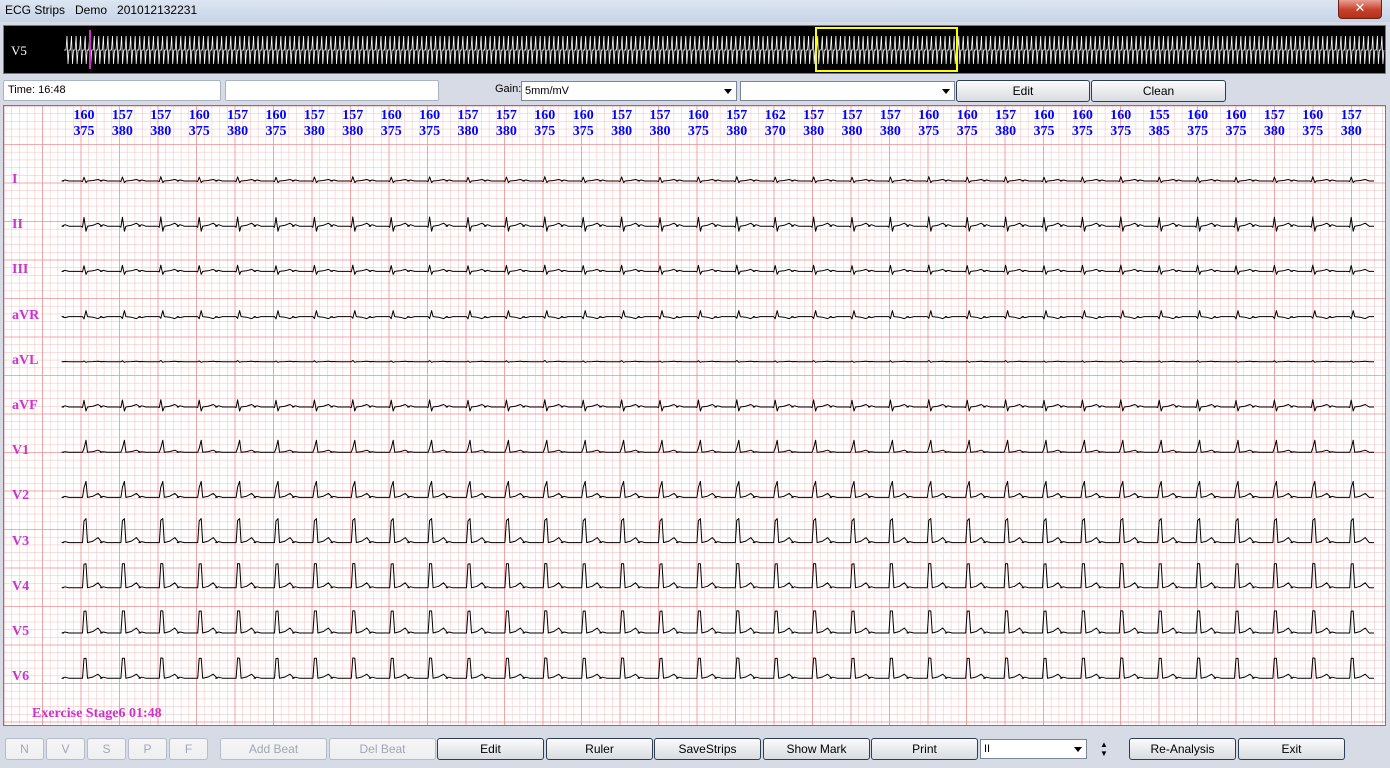 Image resolution: width=1390 pixels, height=768 pixels. What do you see at coordinates (106, 749) in the screenshot?
I see `beat-s-button: S` at bounding box center [106, 749].